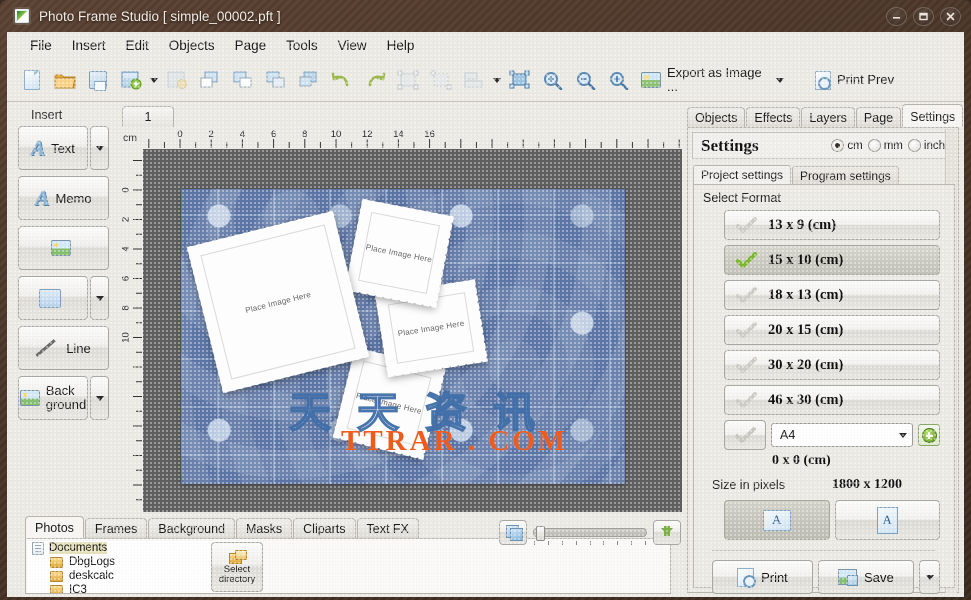 Image resolution: width=971 pixels, height=600 pixels. I want to click on zoom-in-icon, so click(618, 80).